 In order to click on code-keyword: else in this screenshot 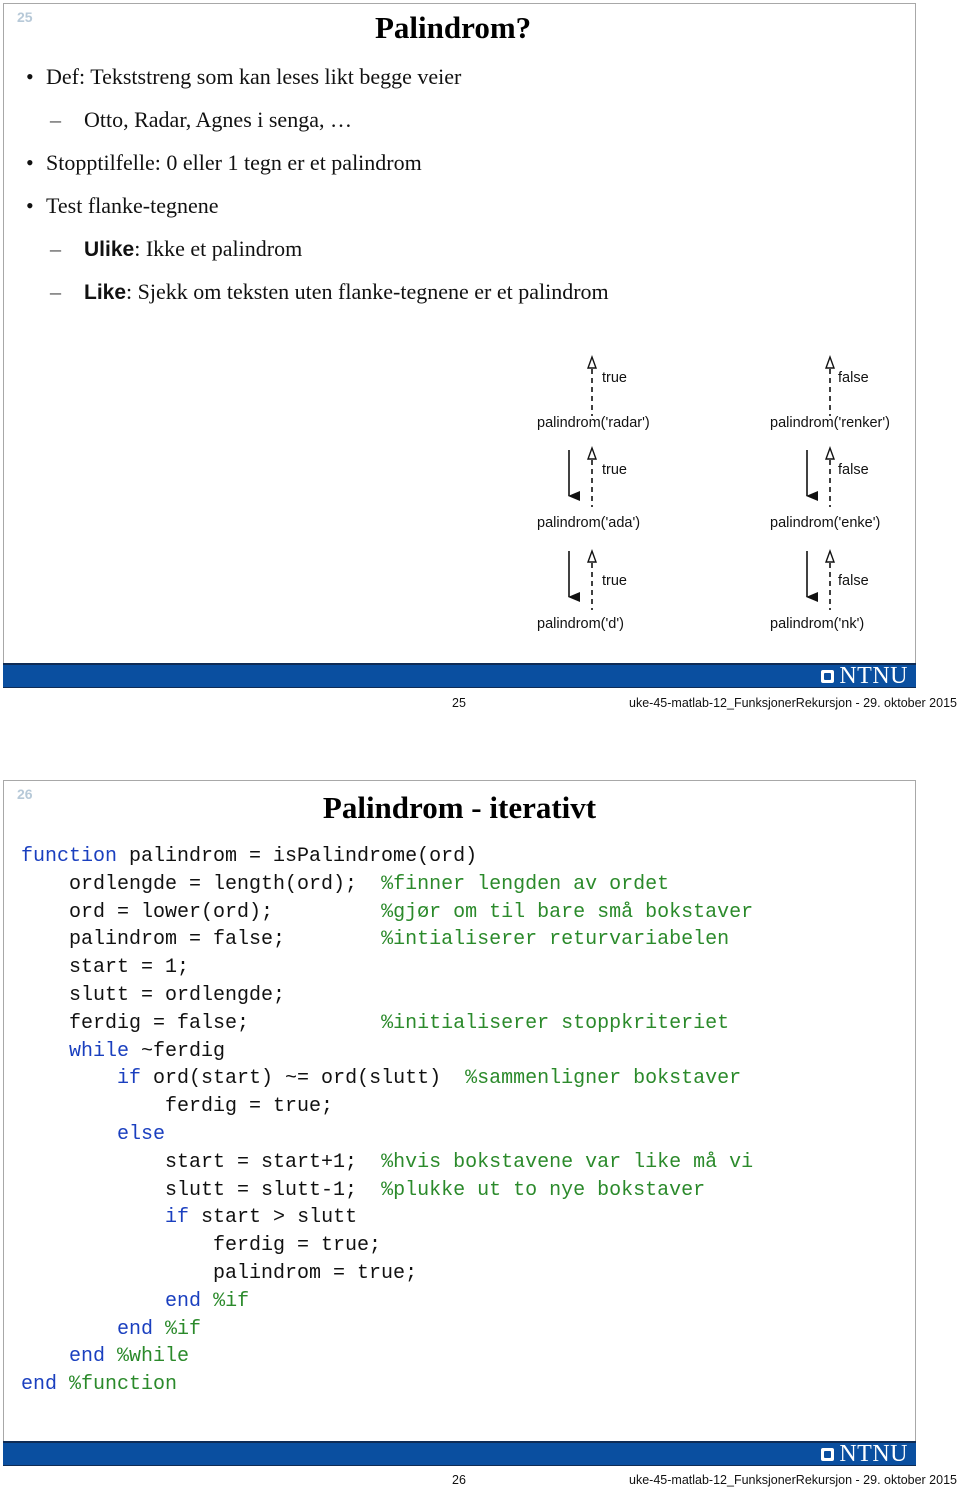, I will do `click(141, 1134)`.